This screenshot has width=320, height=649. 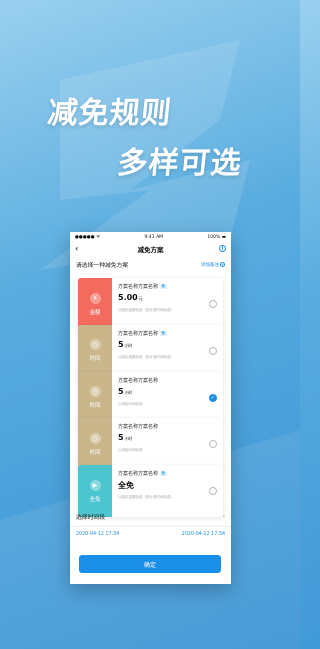 I want to click on plan-value-unit: 元, so click(x=140, y=298).